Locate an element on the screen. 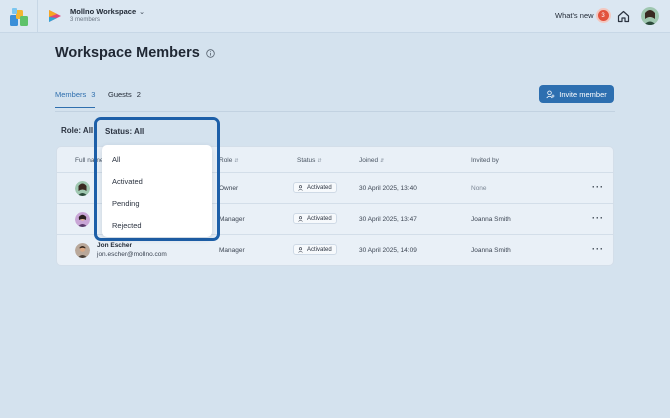  tab-guests-count: 2 is located at coordinates (138, 94).